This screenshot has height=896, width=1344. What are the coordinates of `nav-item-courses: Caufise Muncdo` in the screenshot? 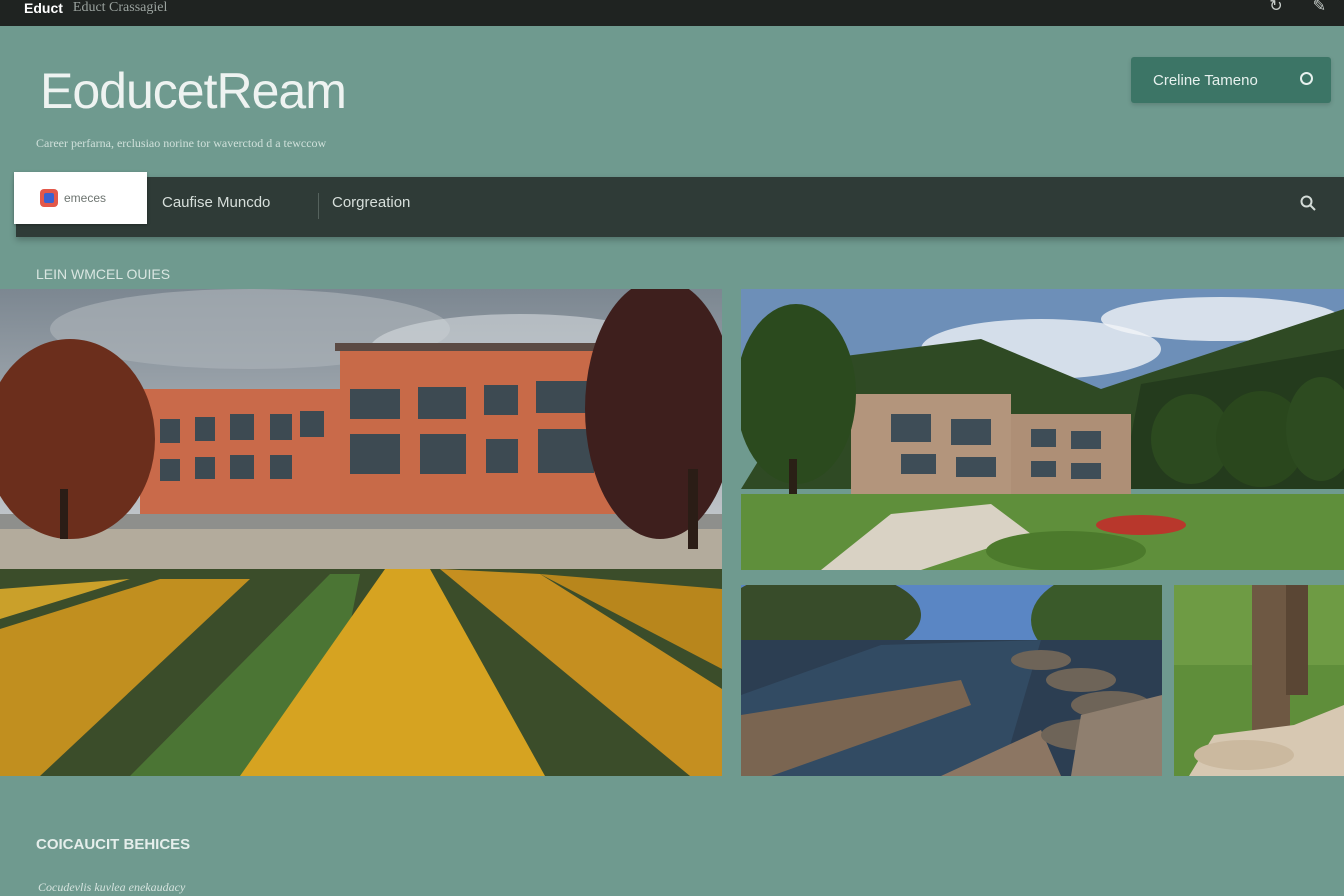 It's located at (216, 202).